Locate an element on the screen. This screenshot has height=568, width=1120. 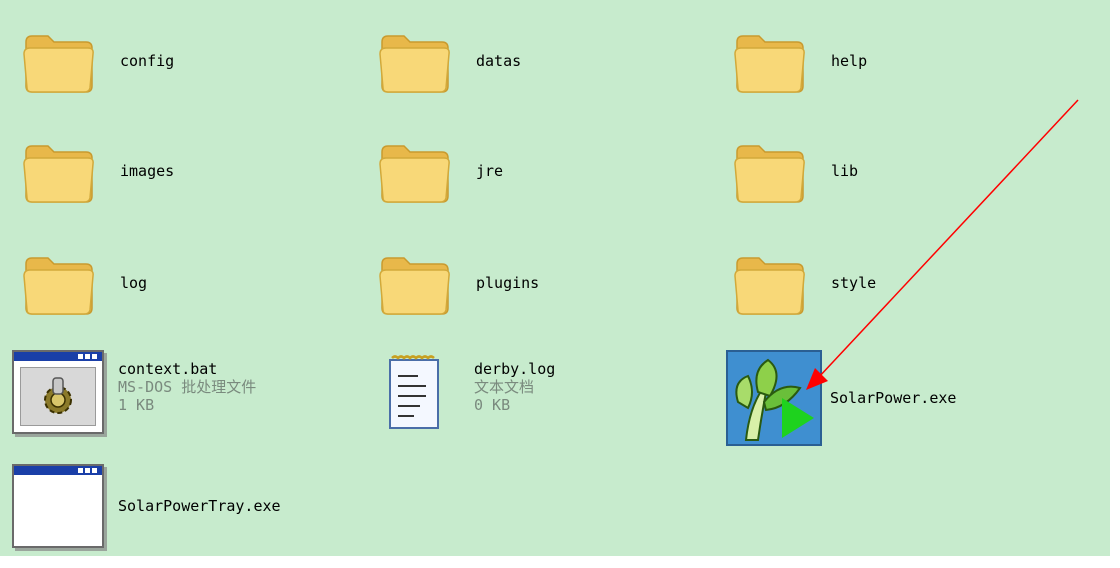
file-solarpowertray-exe: SolarPowerTray.exe is located at coordinates (146, 506).